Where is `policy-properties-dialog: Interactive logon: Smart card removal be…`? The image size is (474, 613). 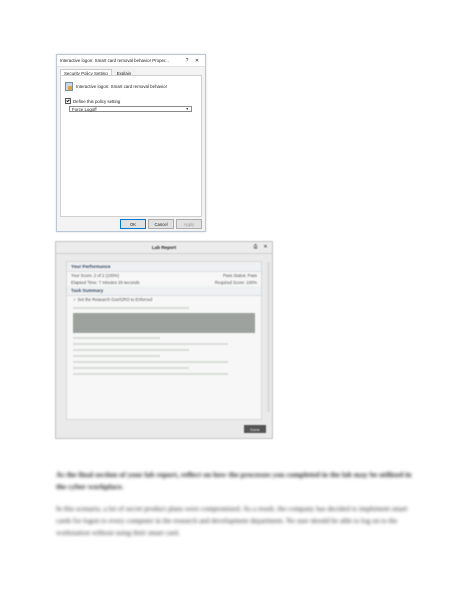 policy-properties-dialog: Interactive logon: Smart card removal be… is located at coordinates (131, 143).